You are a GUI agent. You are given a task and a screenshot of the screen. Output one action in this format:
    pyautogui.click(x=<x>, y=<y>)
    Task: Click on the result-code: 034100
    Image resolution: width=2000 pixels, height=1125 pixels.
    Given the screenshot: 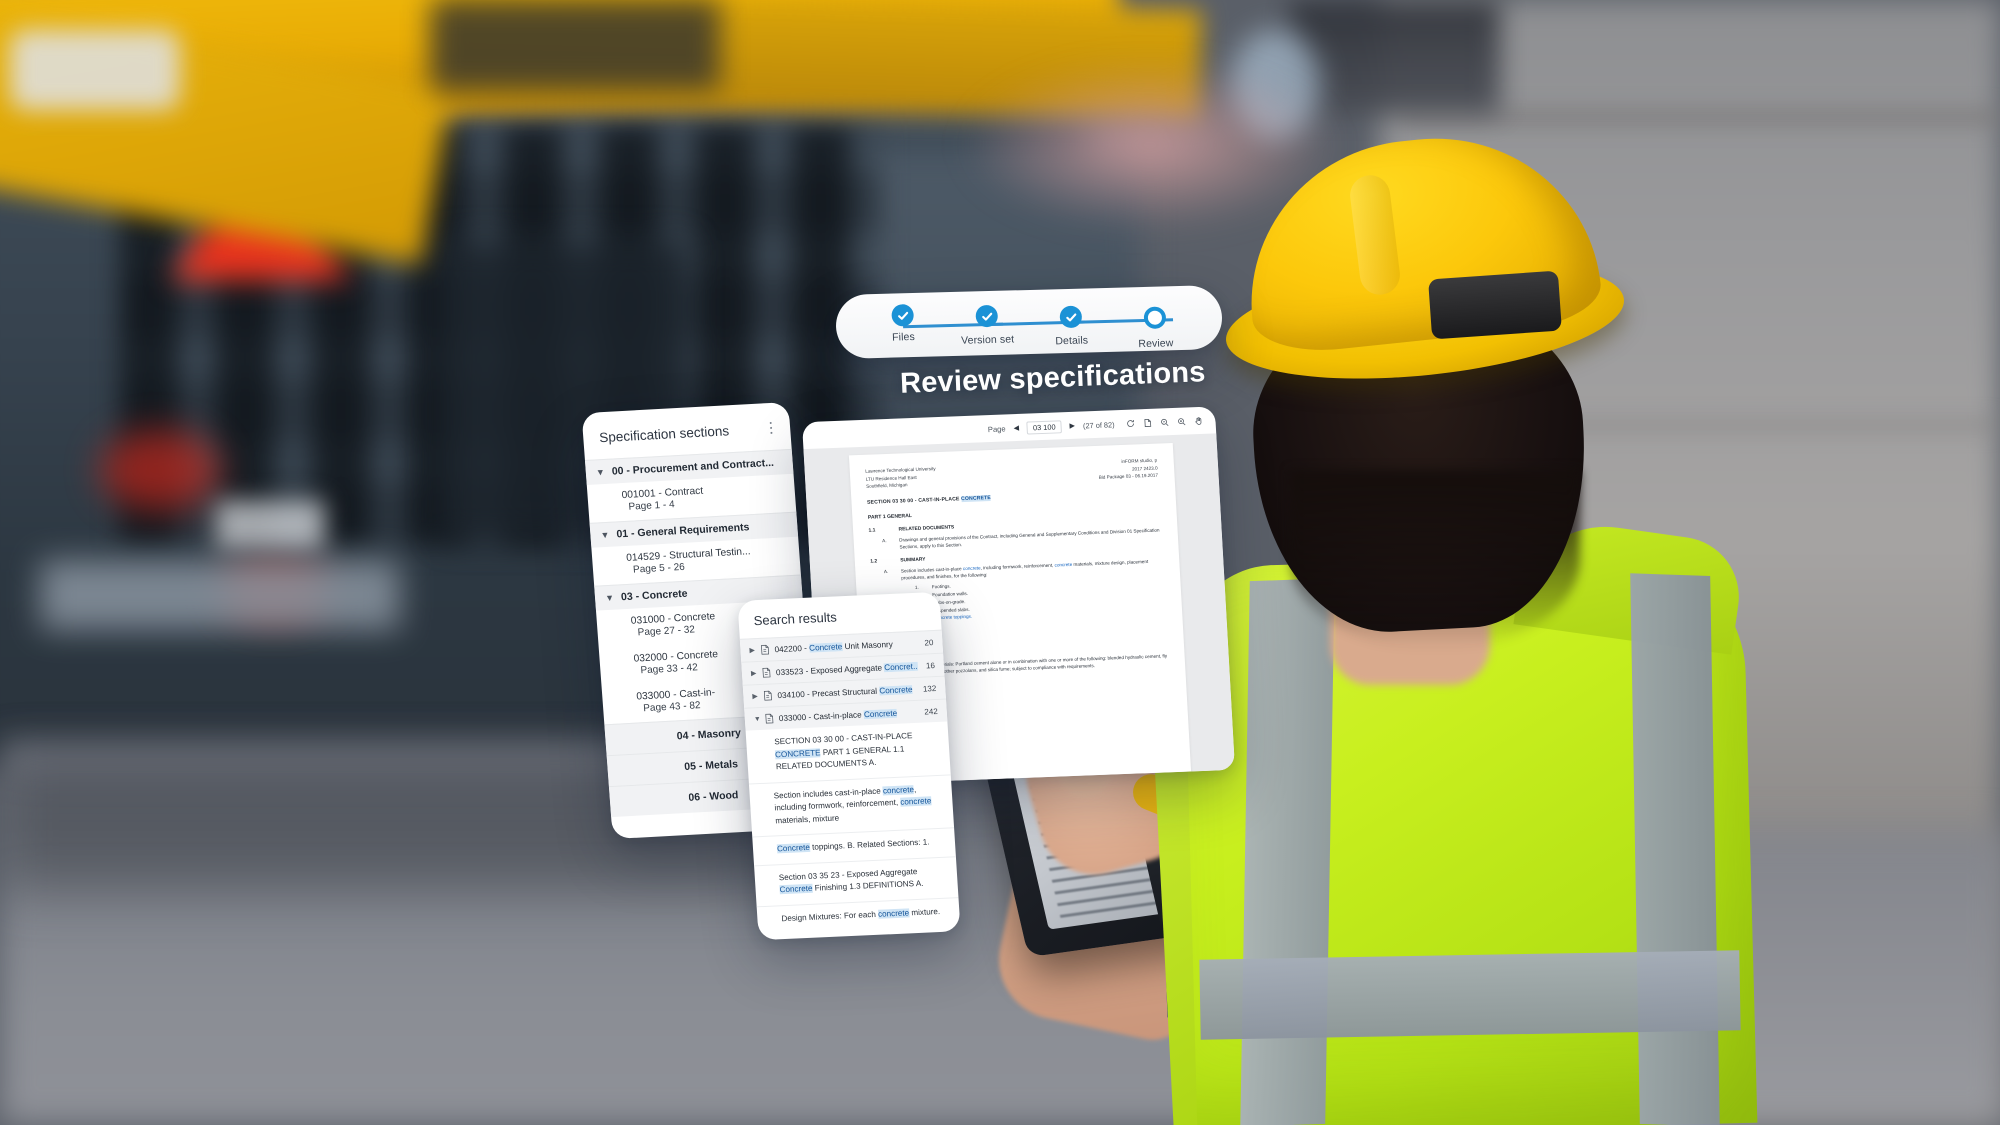 What is the action you would take?
    pyautogui.click(x=791, y=694)
    